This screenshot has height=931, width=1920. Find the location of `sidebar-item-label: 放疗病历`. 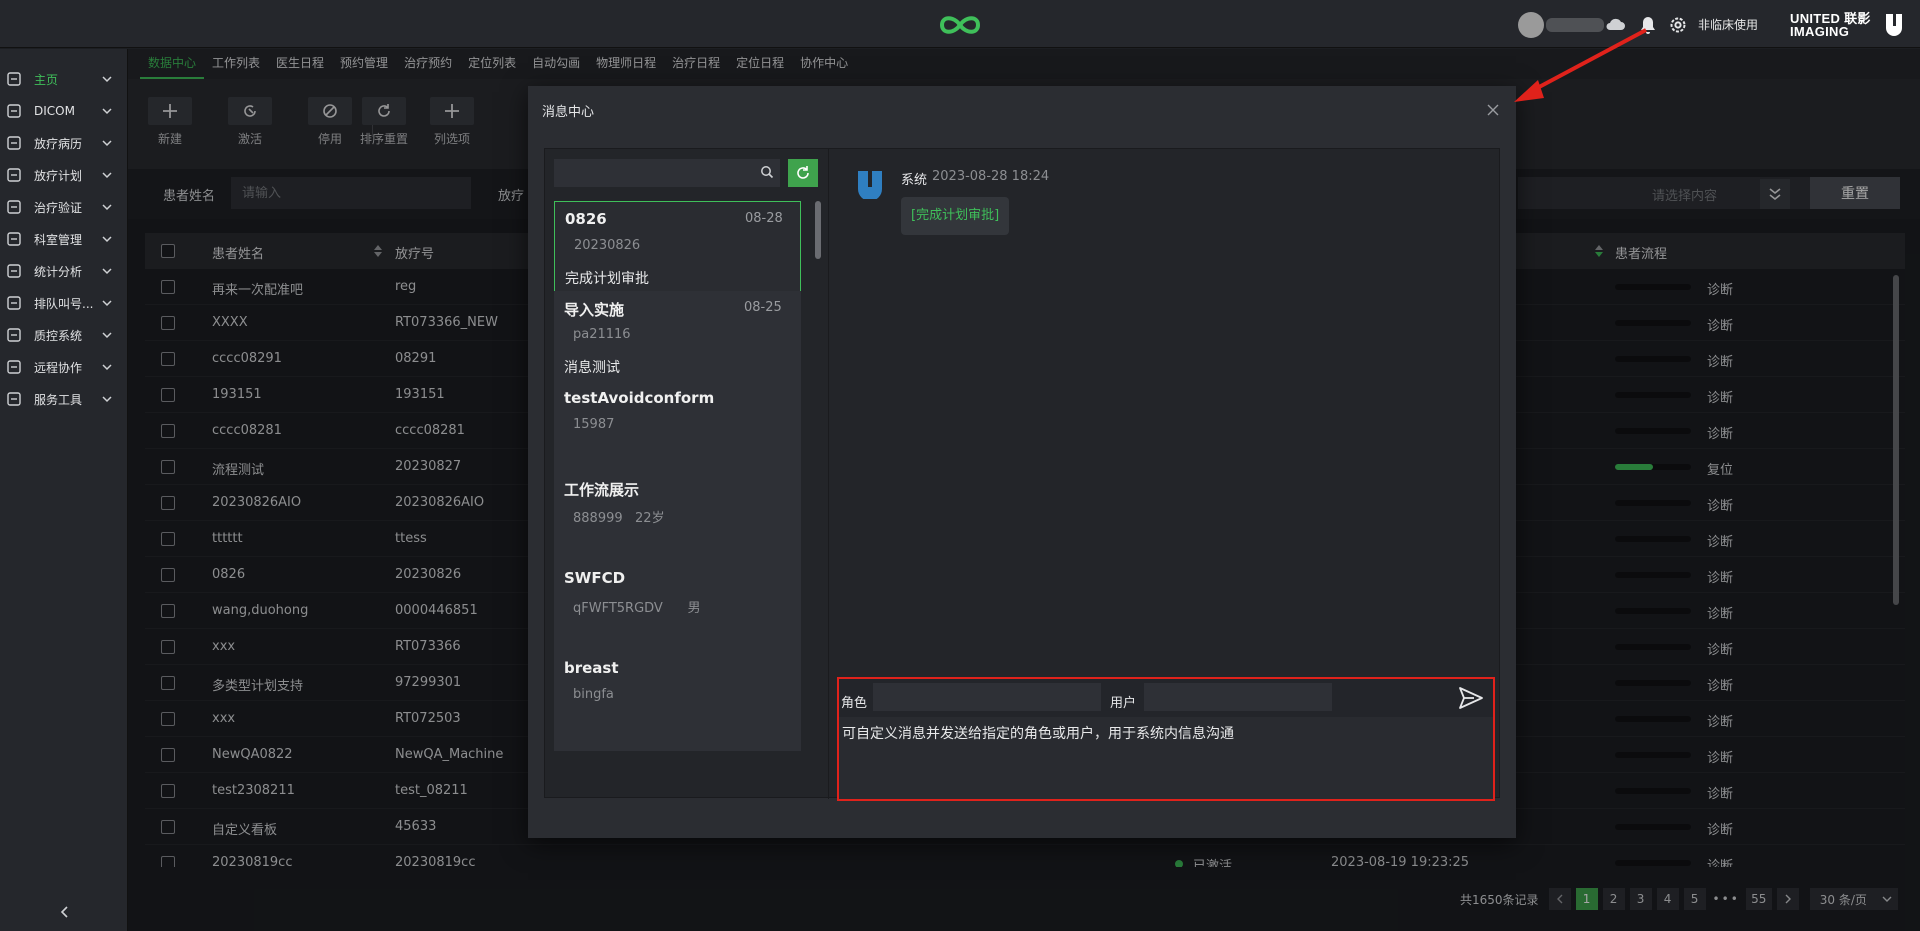

sidebar-item-label: 放疗病历 is located at coordinates (58, 143).